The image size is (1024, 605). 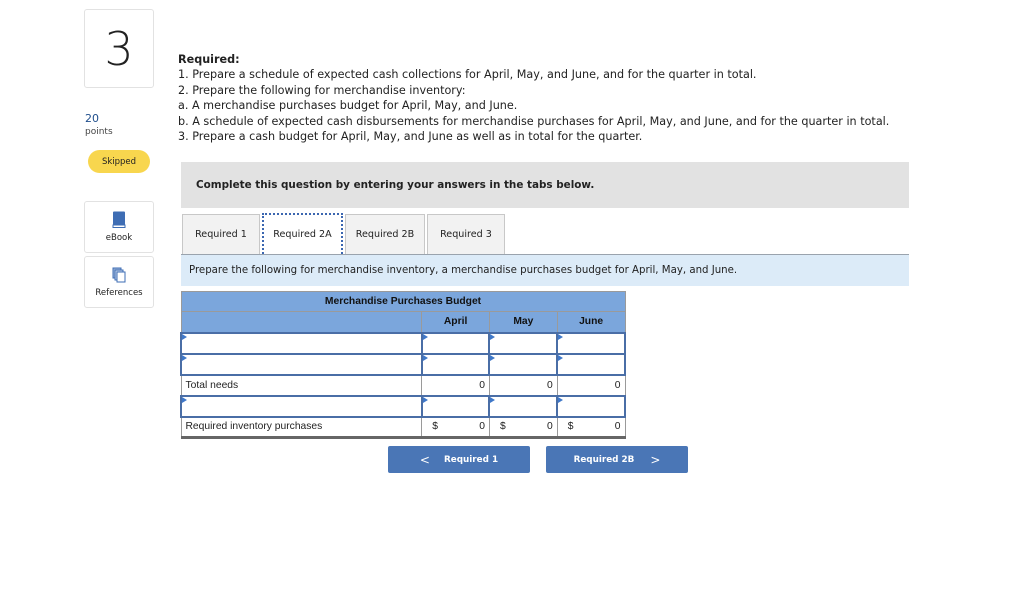 What do you see at coordinates (523, 427) in the screenshot?
I see `may-required-purchases: $0` at bounding box center [523, 427].